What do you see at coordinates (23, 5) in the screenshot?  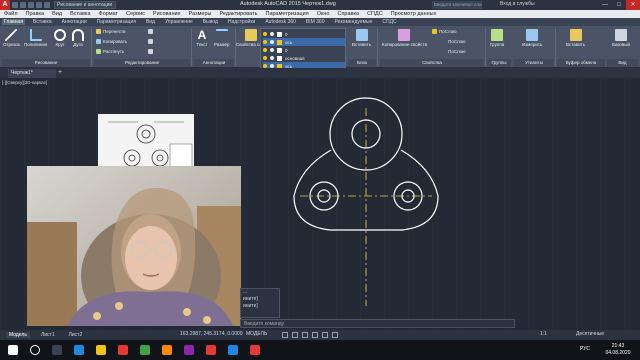 I see `open-file-icon` at bounding box center [23, 5].